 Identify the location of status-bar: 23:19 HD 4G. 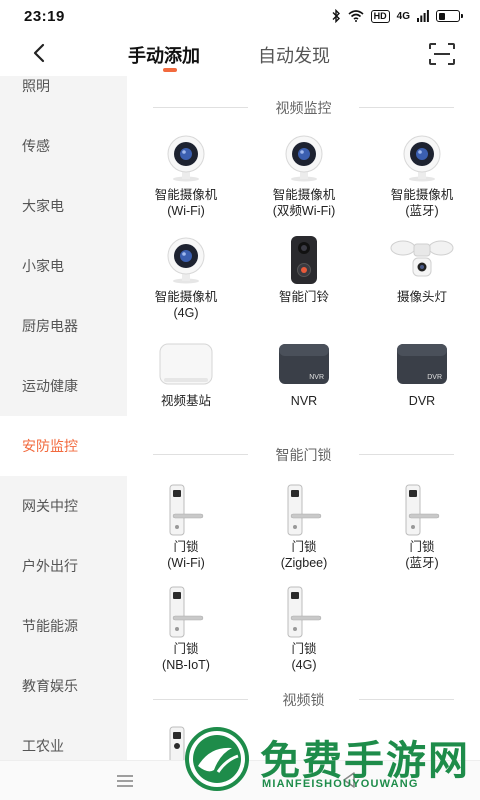
(240, 16).